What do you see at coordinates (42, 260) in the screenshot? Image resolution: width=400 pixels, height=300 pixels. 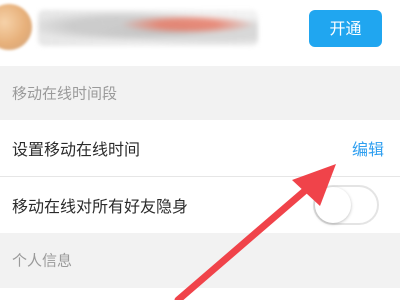 I see `section-title: 个人信息` at bounding box center [42, 260].